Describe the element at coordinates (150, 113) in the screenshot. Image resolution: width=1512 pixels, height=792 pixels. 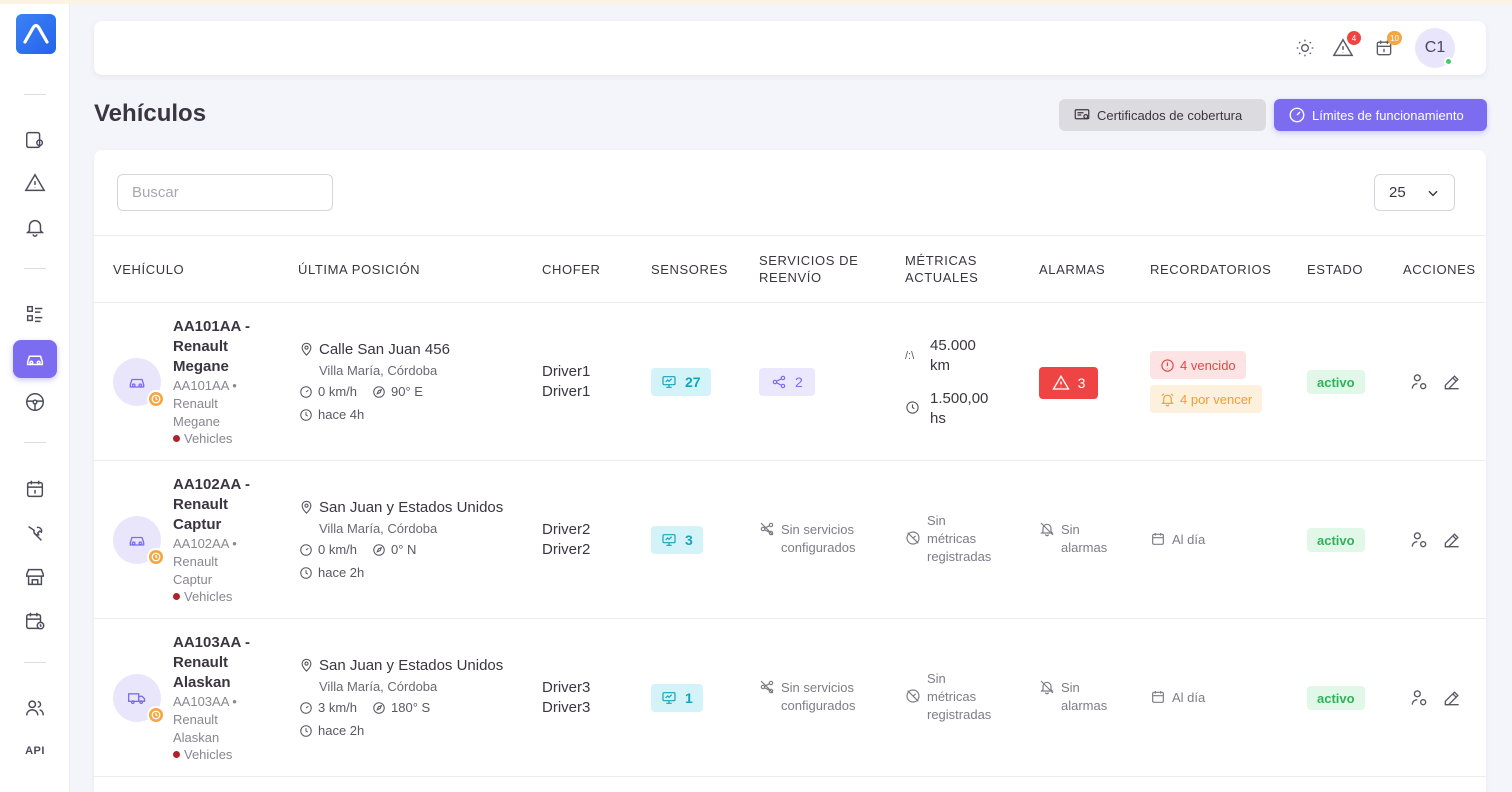
I see `page-title: Vehículos` at that location.